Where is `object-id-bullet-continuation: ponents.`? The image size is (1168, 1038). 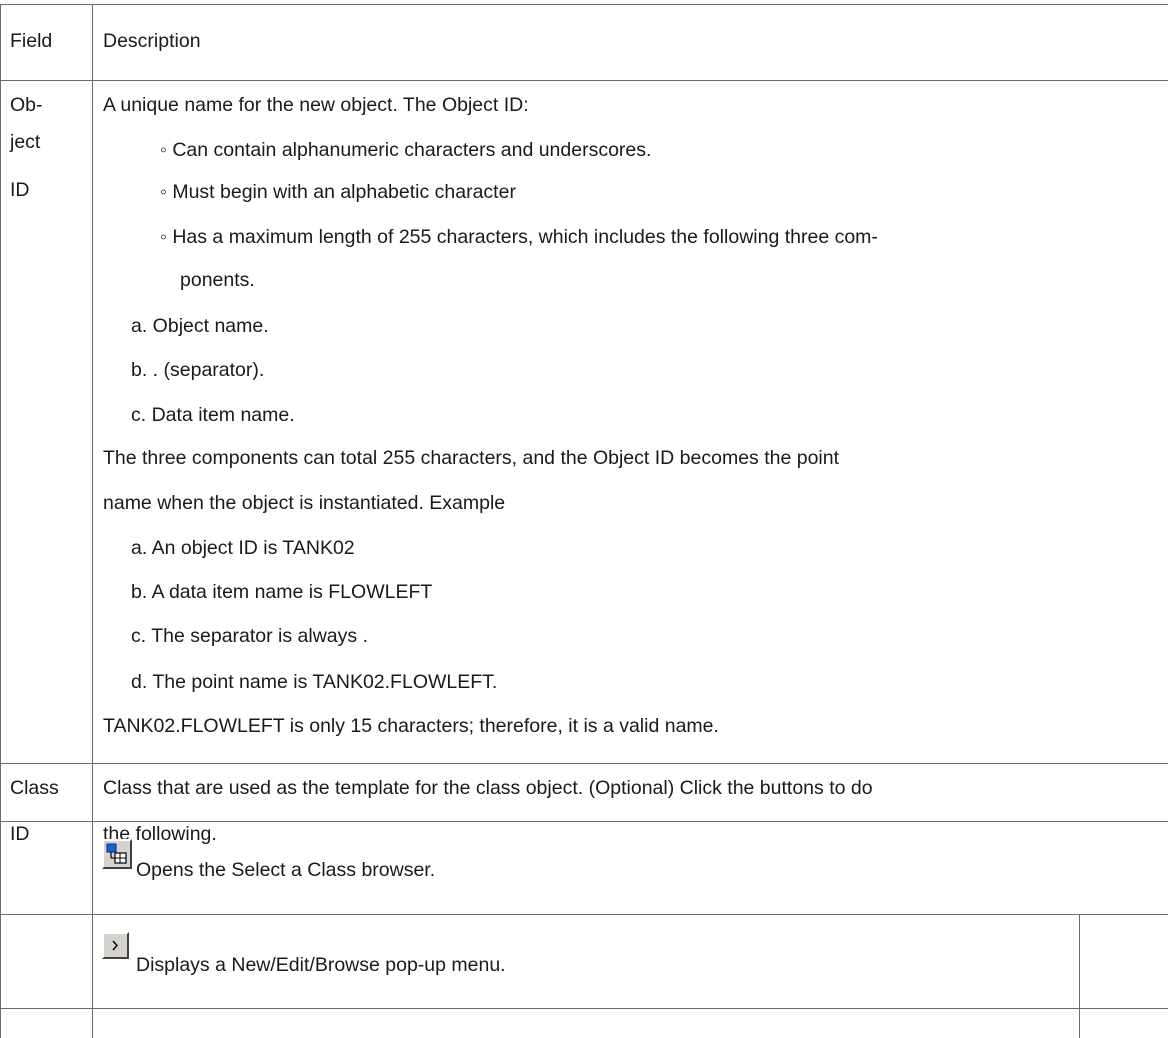 object-id-bullet-continuation: ponents. is located at coordinates (217, 280).